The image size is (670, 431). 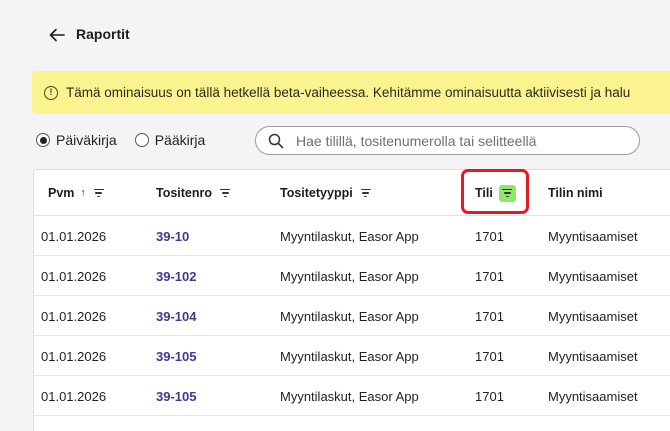 What do you see at coordinates (129, 140) in the screenshot?
I see `view-radio-group: Päiväkirja Pääkirja` at bounding box center [129, 140].